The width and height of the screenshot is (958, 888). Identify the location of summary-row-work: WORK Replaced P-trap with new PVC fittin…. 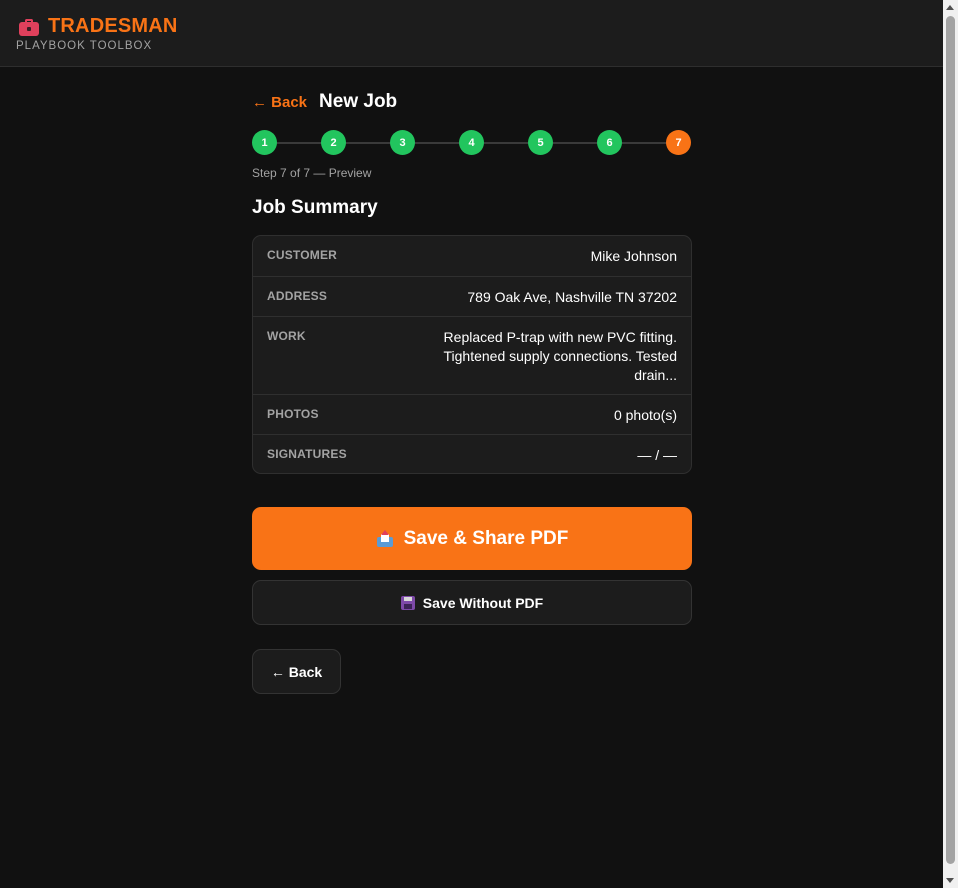
(472, 355).